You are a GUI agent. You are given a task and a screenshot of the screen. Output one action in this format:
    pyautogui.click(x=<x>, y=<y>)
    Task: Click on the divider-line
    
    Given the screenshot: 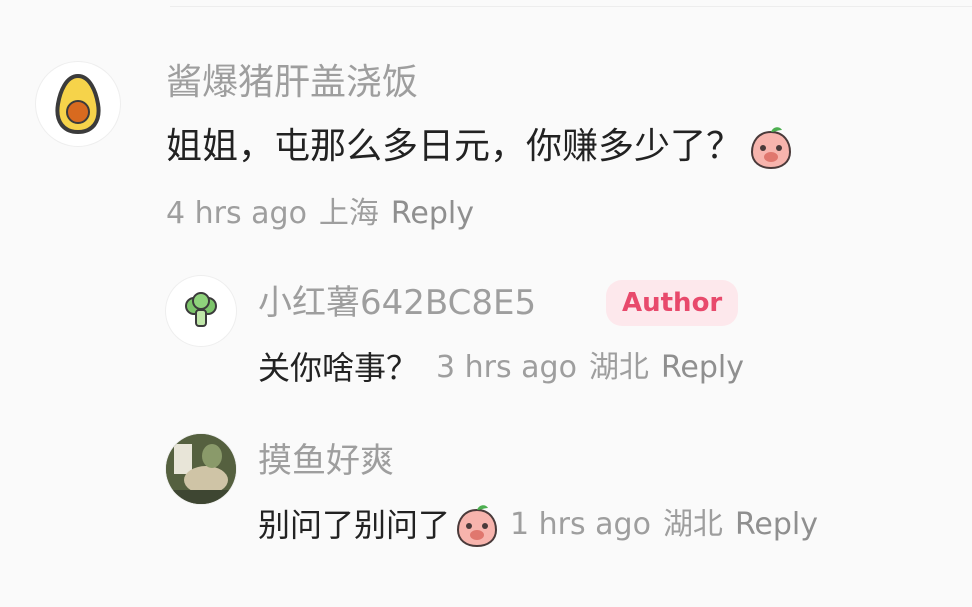 What is the action you would take?
    pyautogui.click(x=571, y=6)
    